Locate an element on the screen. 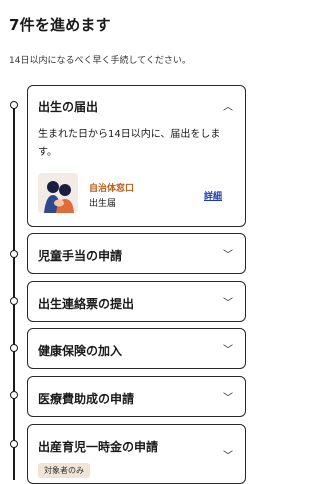  chevron-up-icon: ︿ is located at coordinates (228, 105).